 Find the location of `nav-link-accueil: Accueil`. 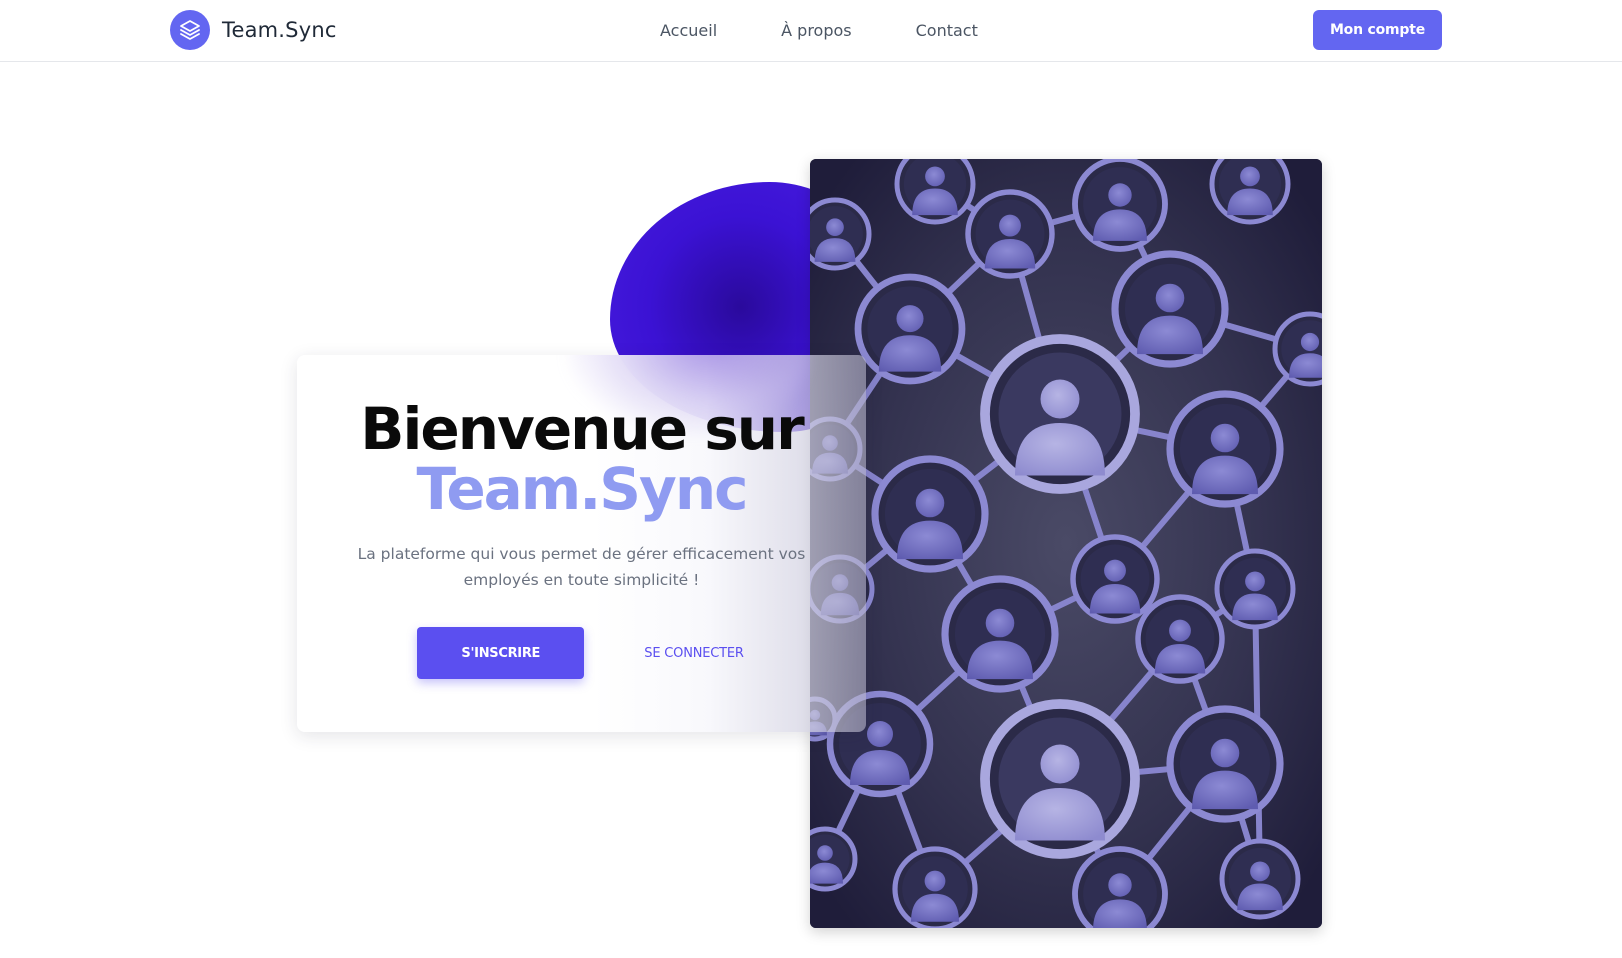

nav-link-accueil: Accueil is located at coordinates (688, 30).